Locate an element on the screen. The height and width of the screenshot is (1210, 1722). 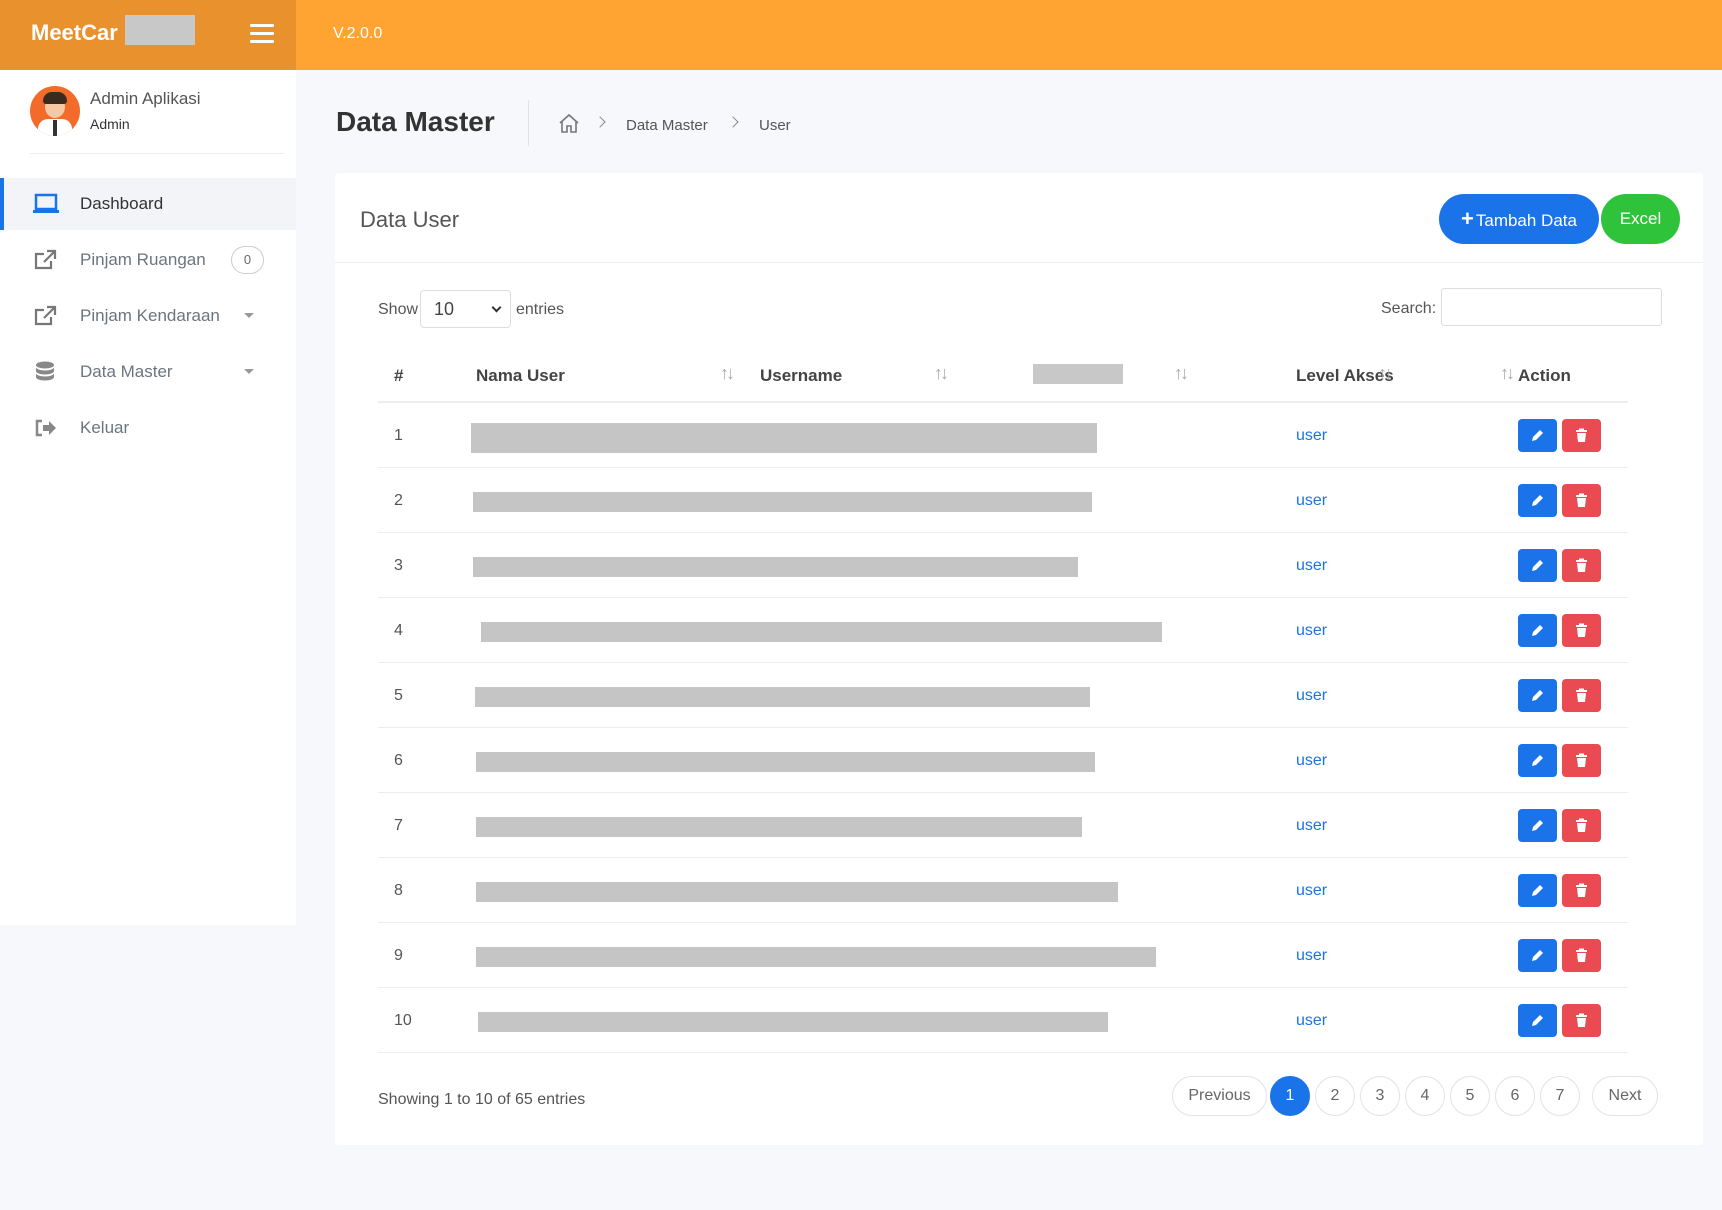
column-header-username: Username is located at coordinates (801, 376).